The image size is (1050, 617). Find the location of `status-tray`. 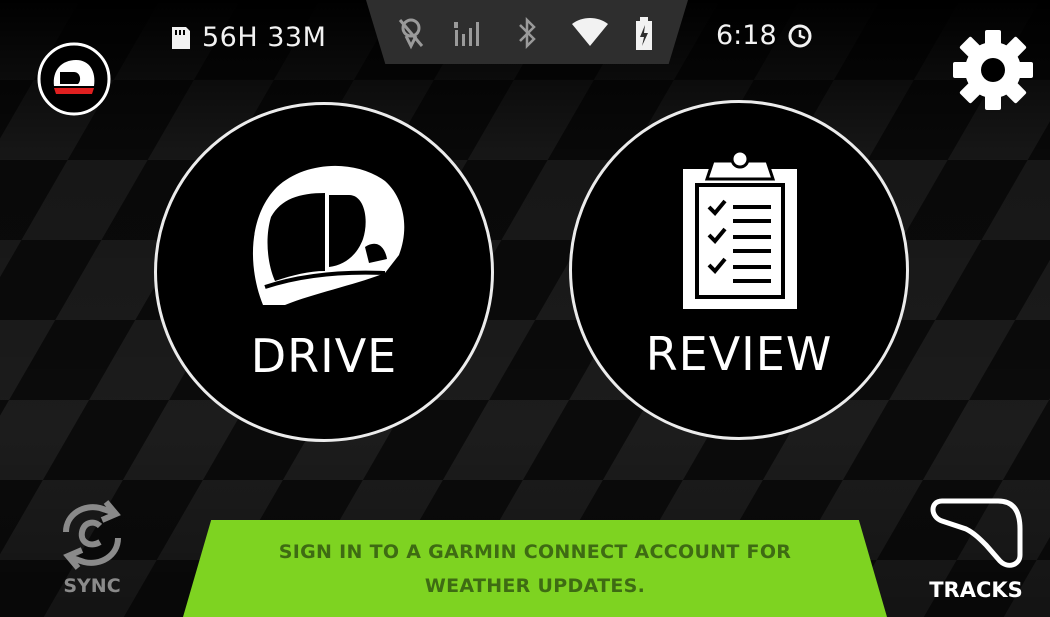

status-tray is located at coordinates (527, 32).